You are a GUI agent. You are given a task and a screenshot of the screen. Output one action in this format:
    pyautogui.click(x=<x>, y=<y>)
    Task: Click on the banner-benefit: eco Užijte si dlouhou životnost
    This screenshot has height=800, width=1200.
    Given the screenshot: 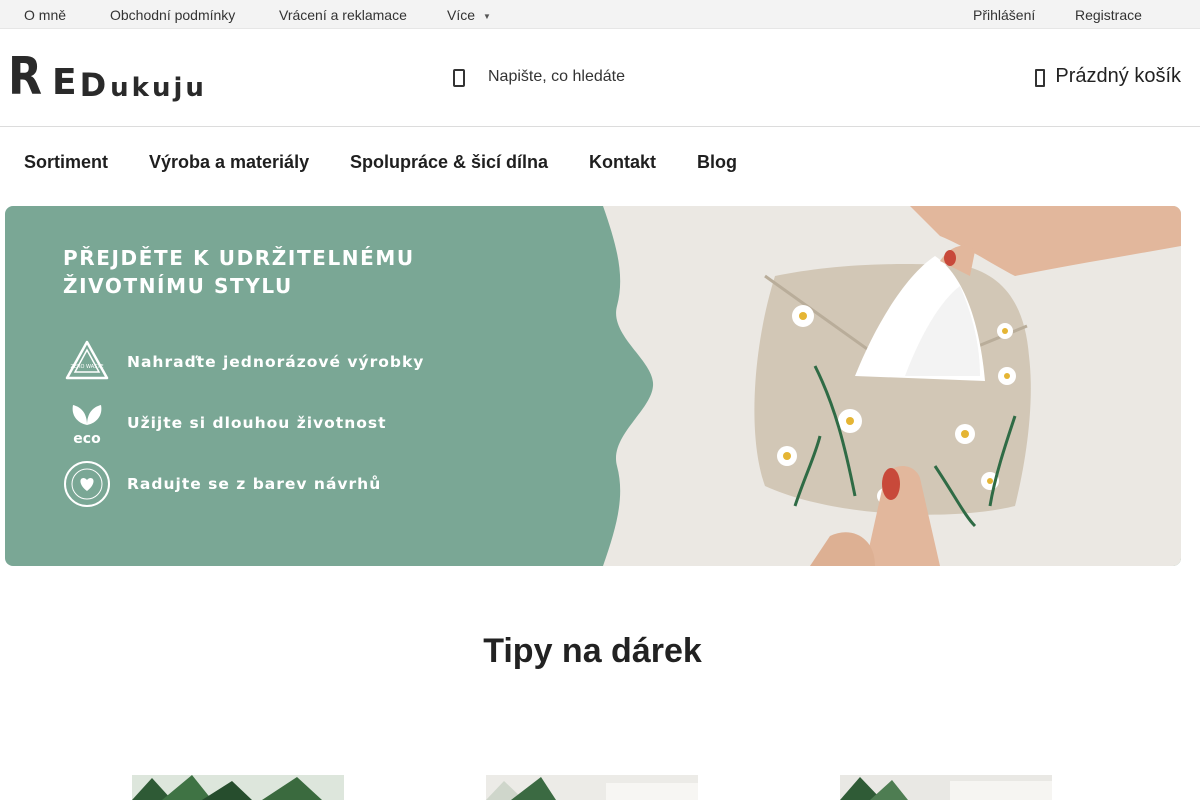 What is the action you would take?
    pyautogui.click(x=225, y=423)
    